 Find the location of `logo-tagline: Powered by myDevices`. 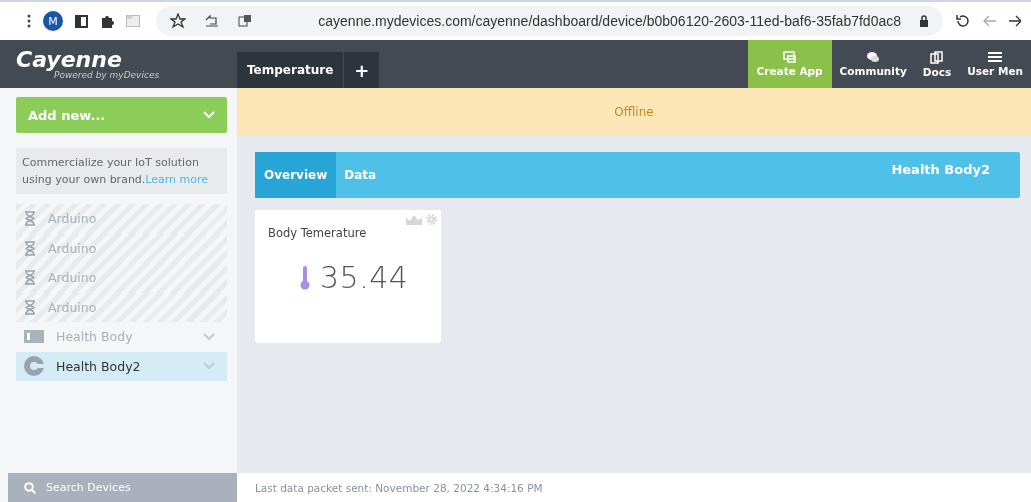

logo-tagline: Powered by myDevices is located at coordinates (107, 75).